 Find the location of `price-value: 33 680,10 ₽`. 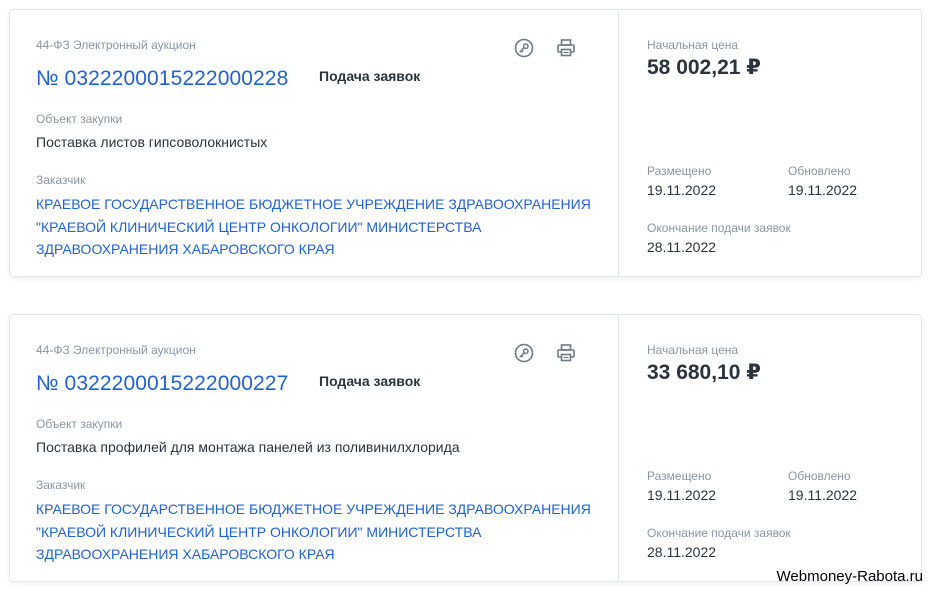

price-value: 33 680,10 ₽ is located at coordinates (704, 372).